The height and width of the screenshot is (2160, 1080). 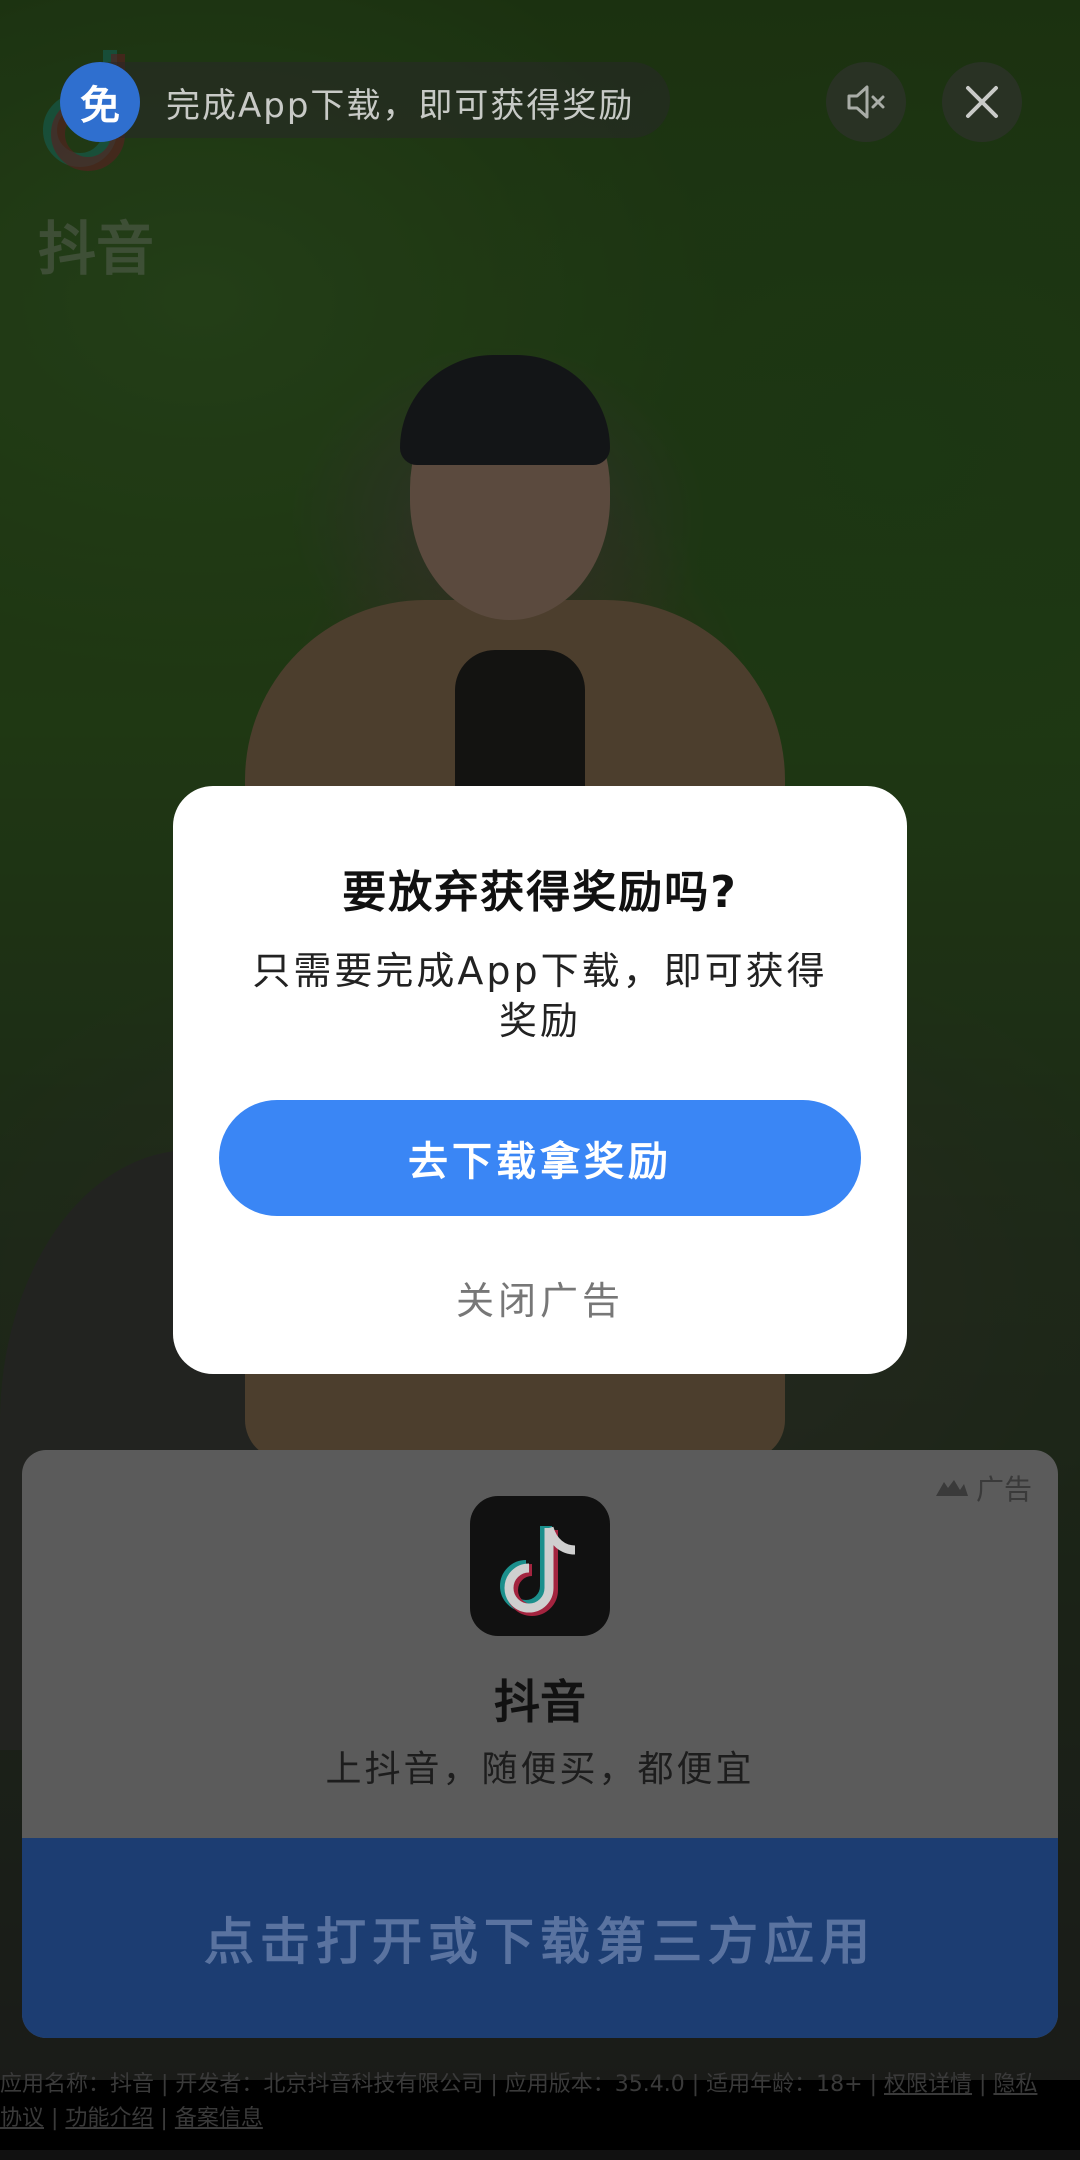 I want to click on dialog-message: 只需要完成App下载，即可获得奖励, so click(x=540, y=996).